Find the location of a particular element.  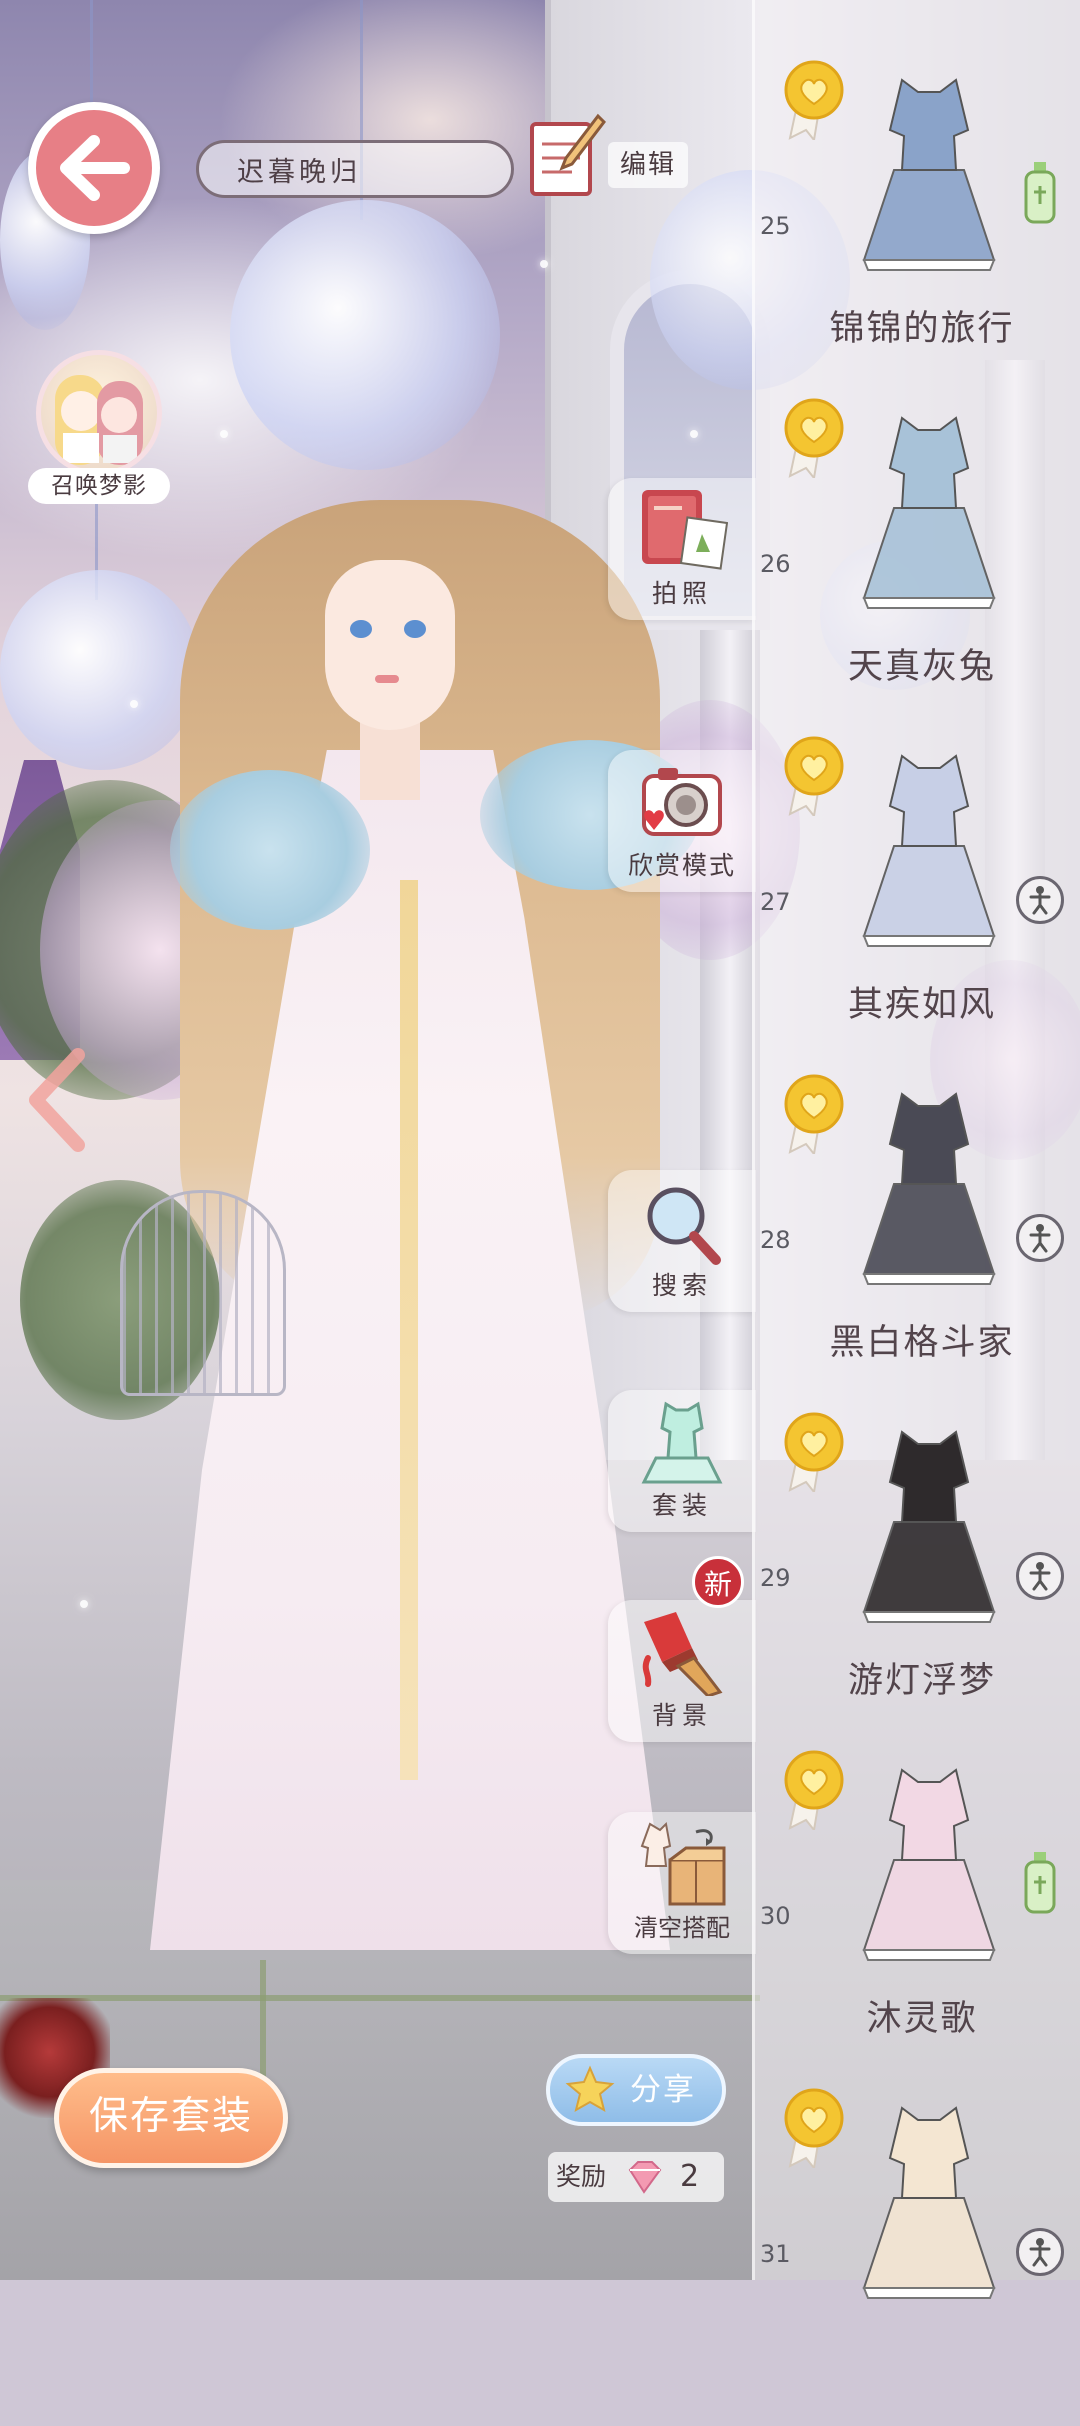

outfit-set-label: 套装 is located at coordinates (681, 1505).